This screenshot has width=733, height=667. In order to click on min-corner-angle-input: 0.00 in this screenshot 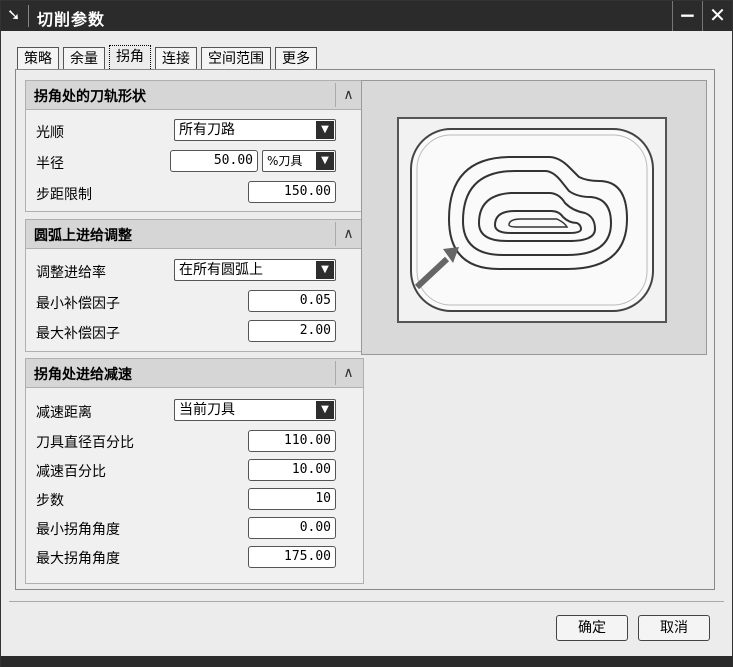, I will do `click(292, 528)`.